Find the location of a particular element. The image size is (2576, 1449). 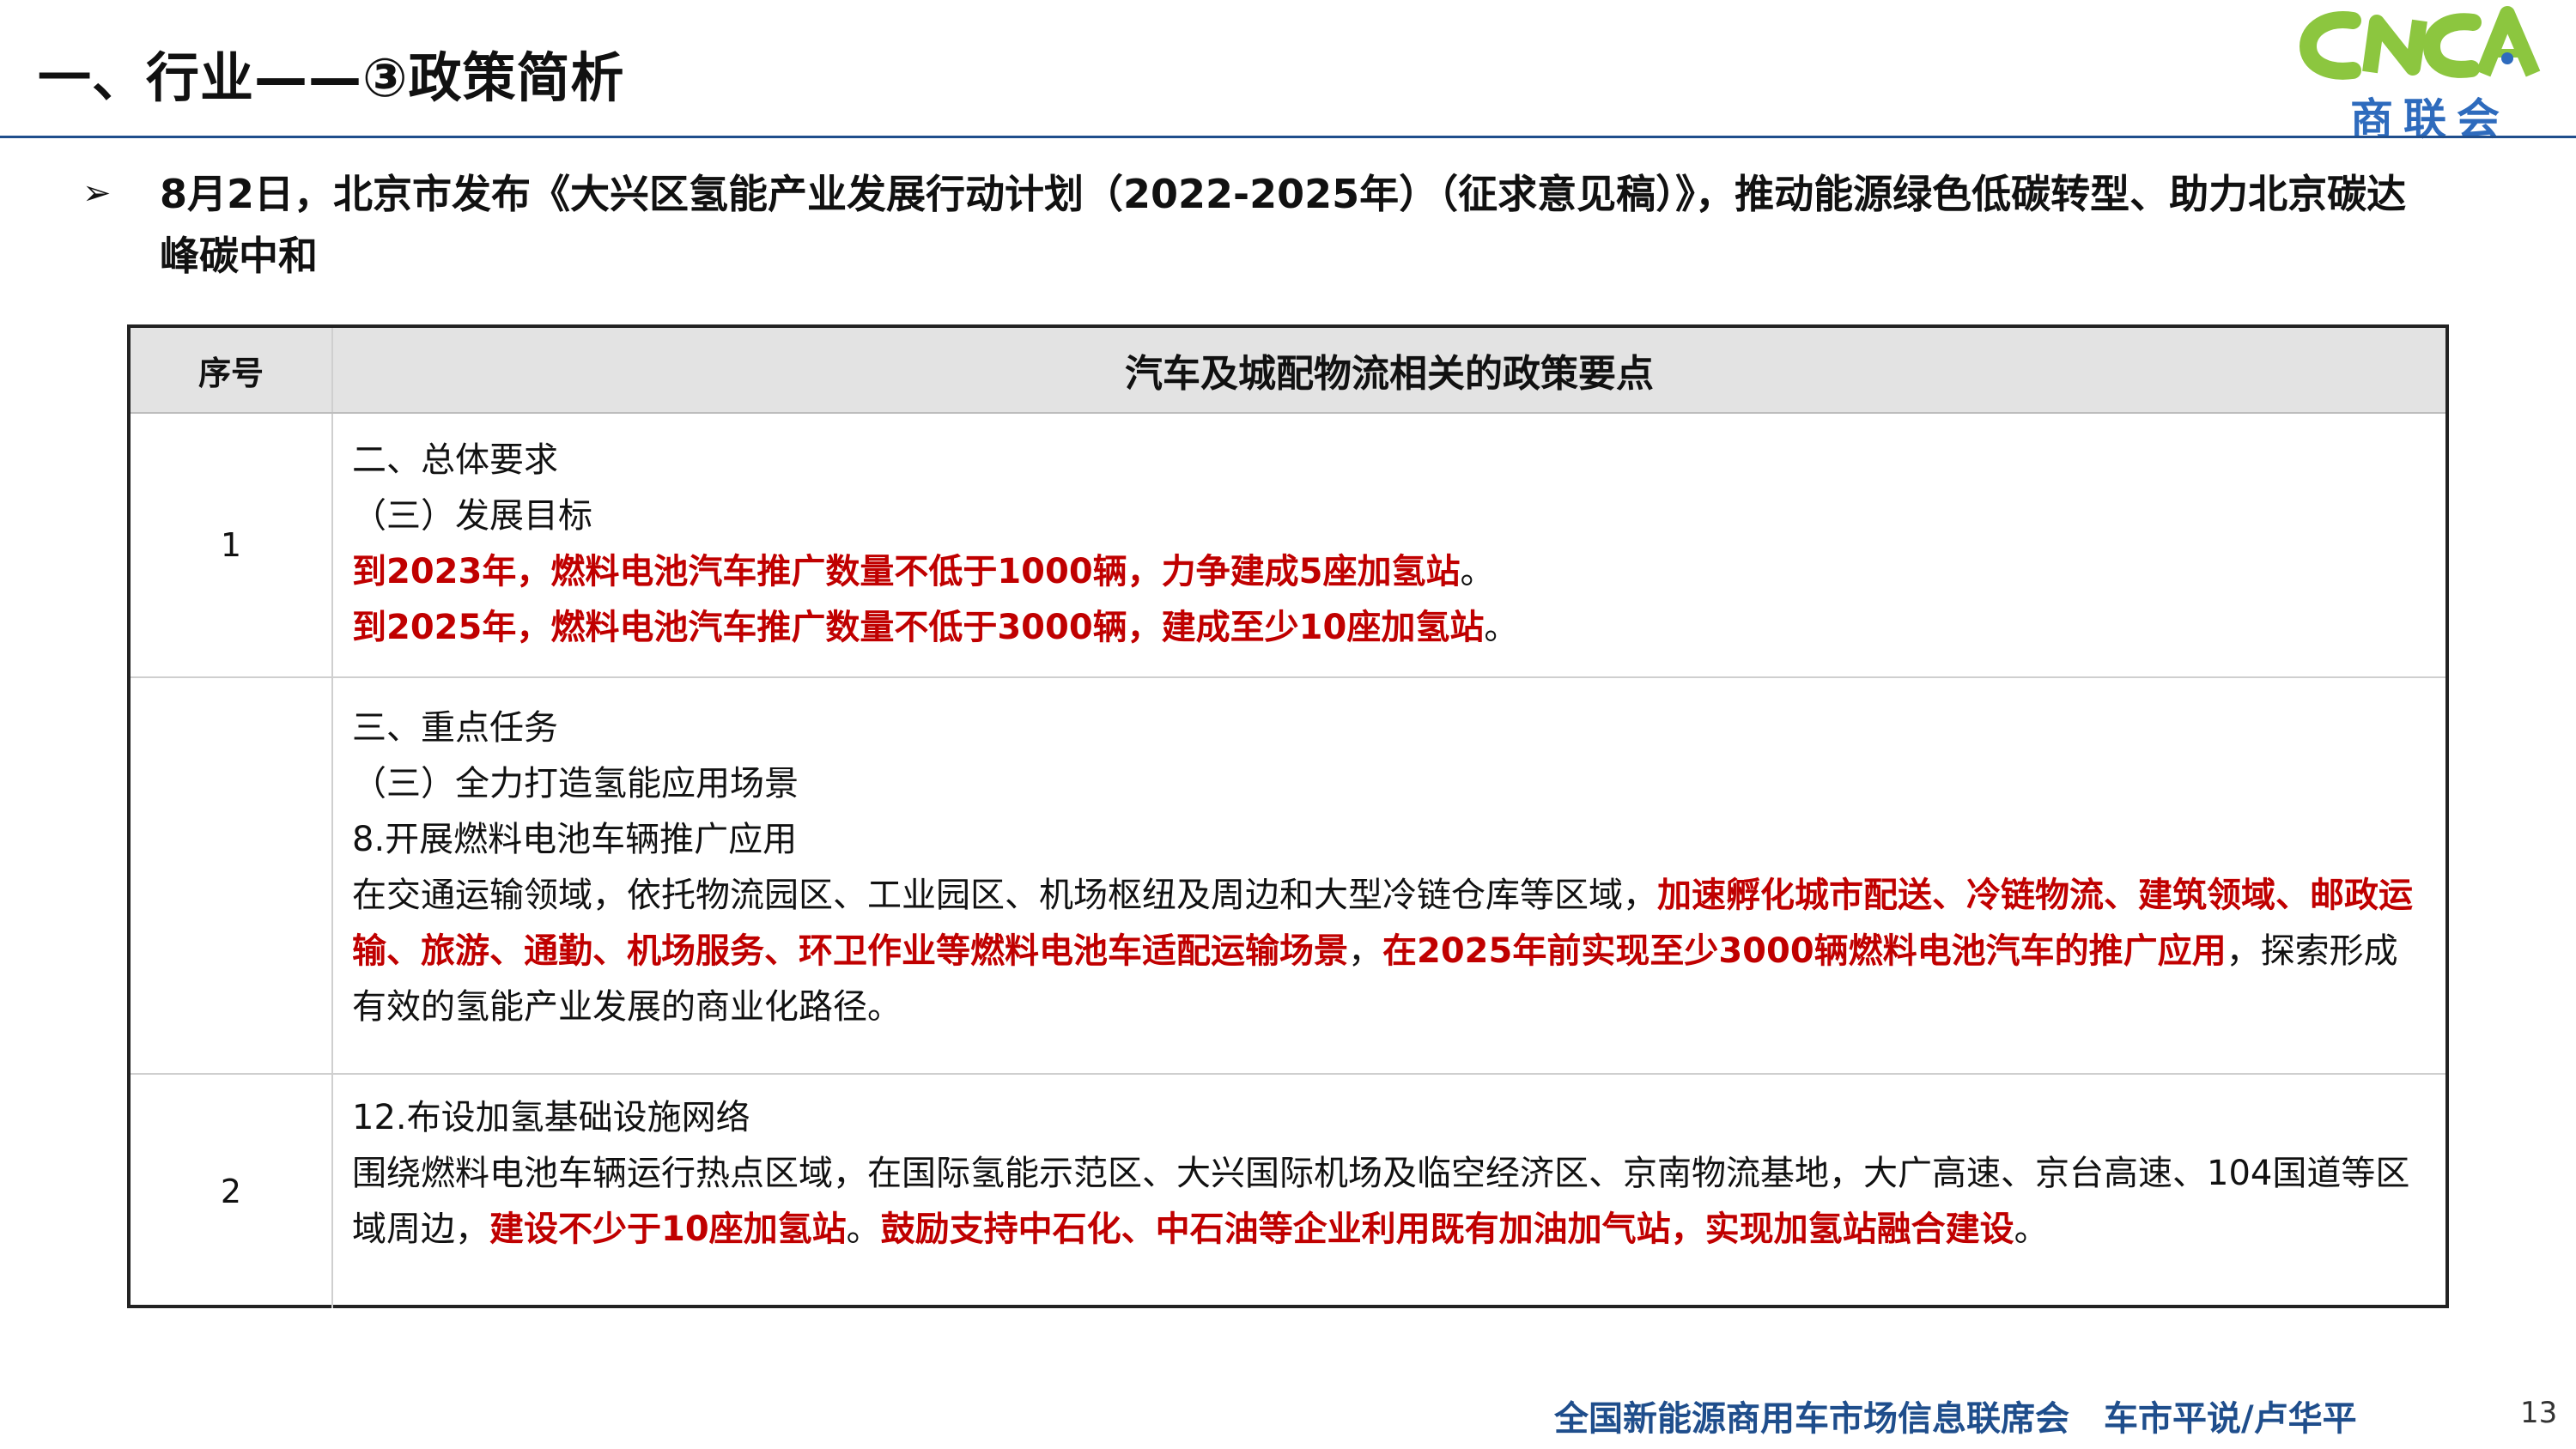

para-highlight: 在2025年前实现至少3000辆燃料电池汽车的推广应用 is located at coordinates (1805, 951).